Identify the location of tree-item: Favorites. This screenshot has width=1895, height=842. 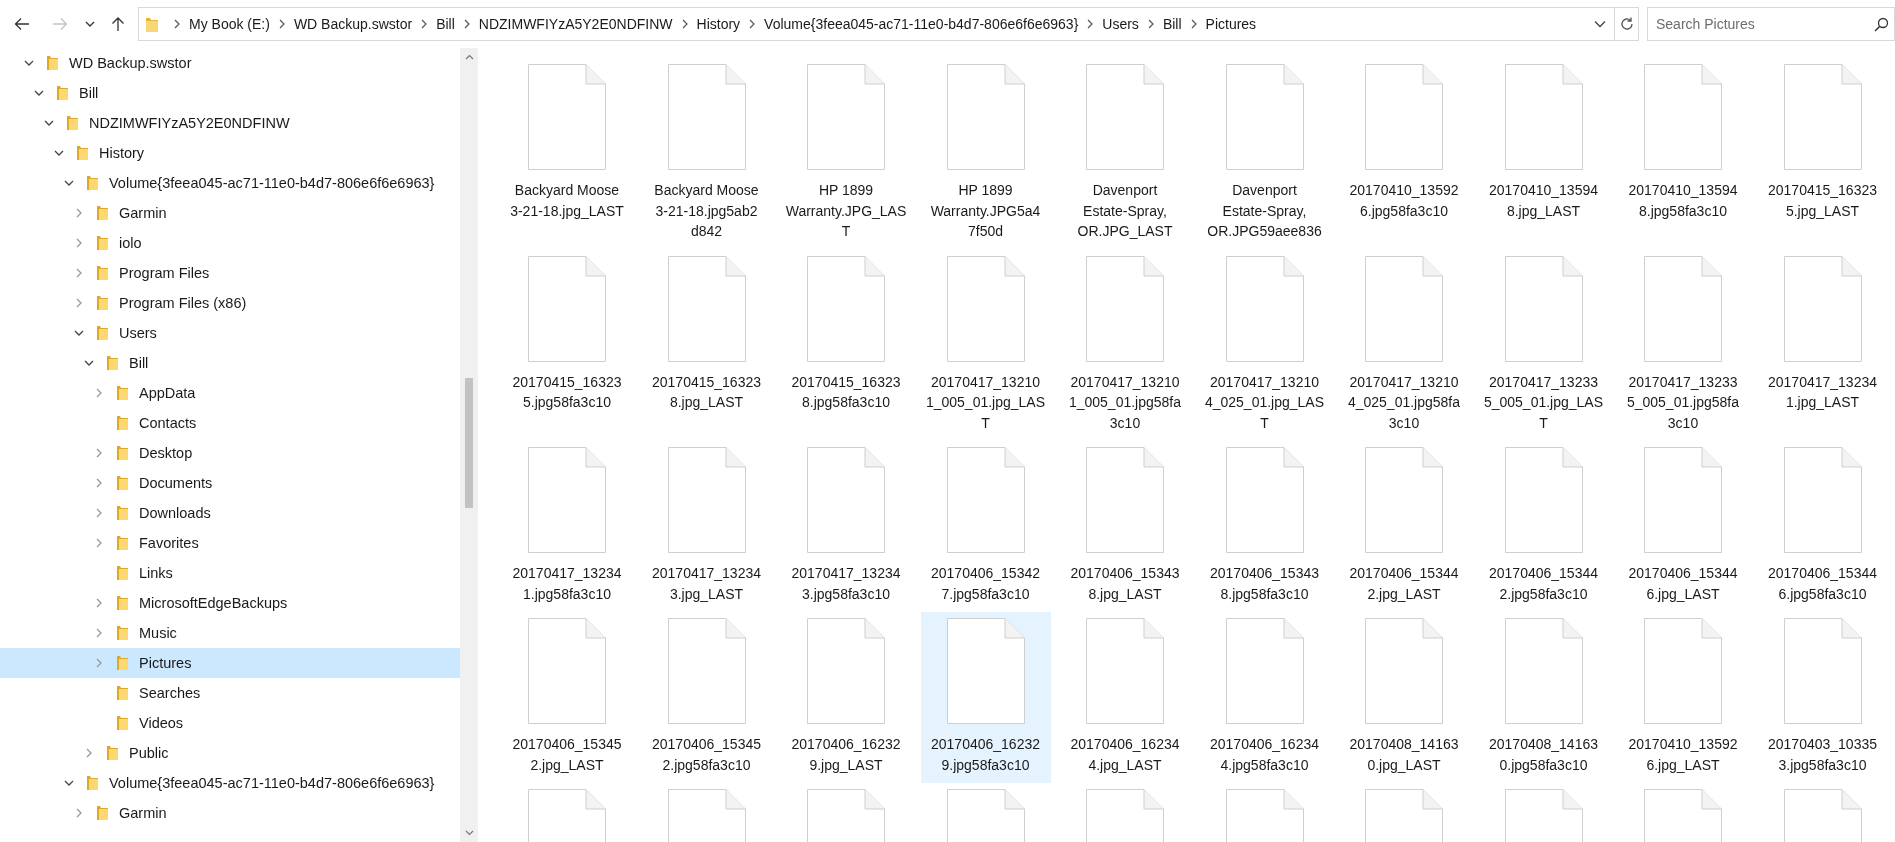
(230, 543).